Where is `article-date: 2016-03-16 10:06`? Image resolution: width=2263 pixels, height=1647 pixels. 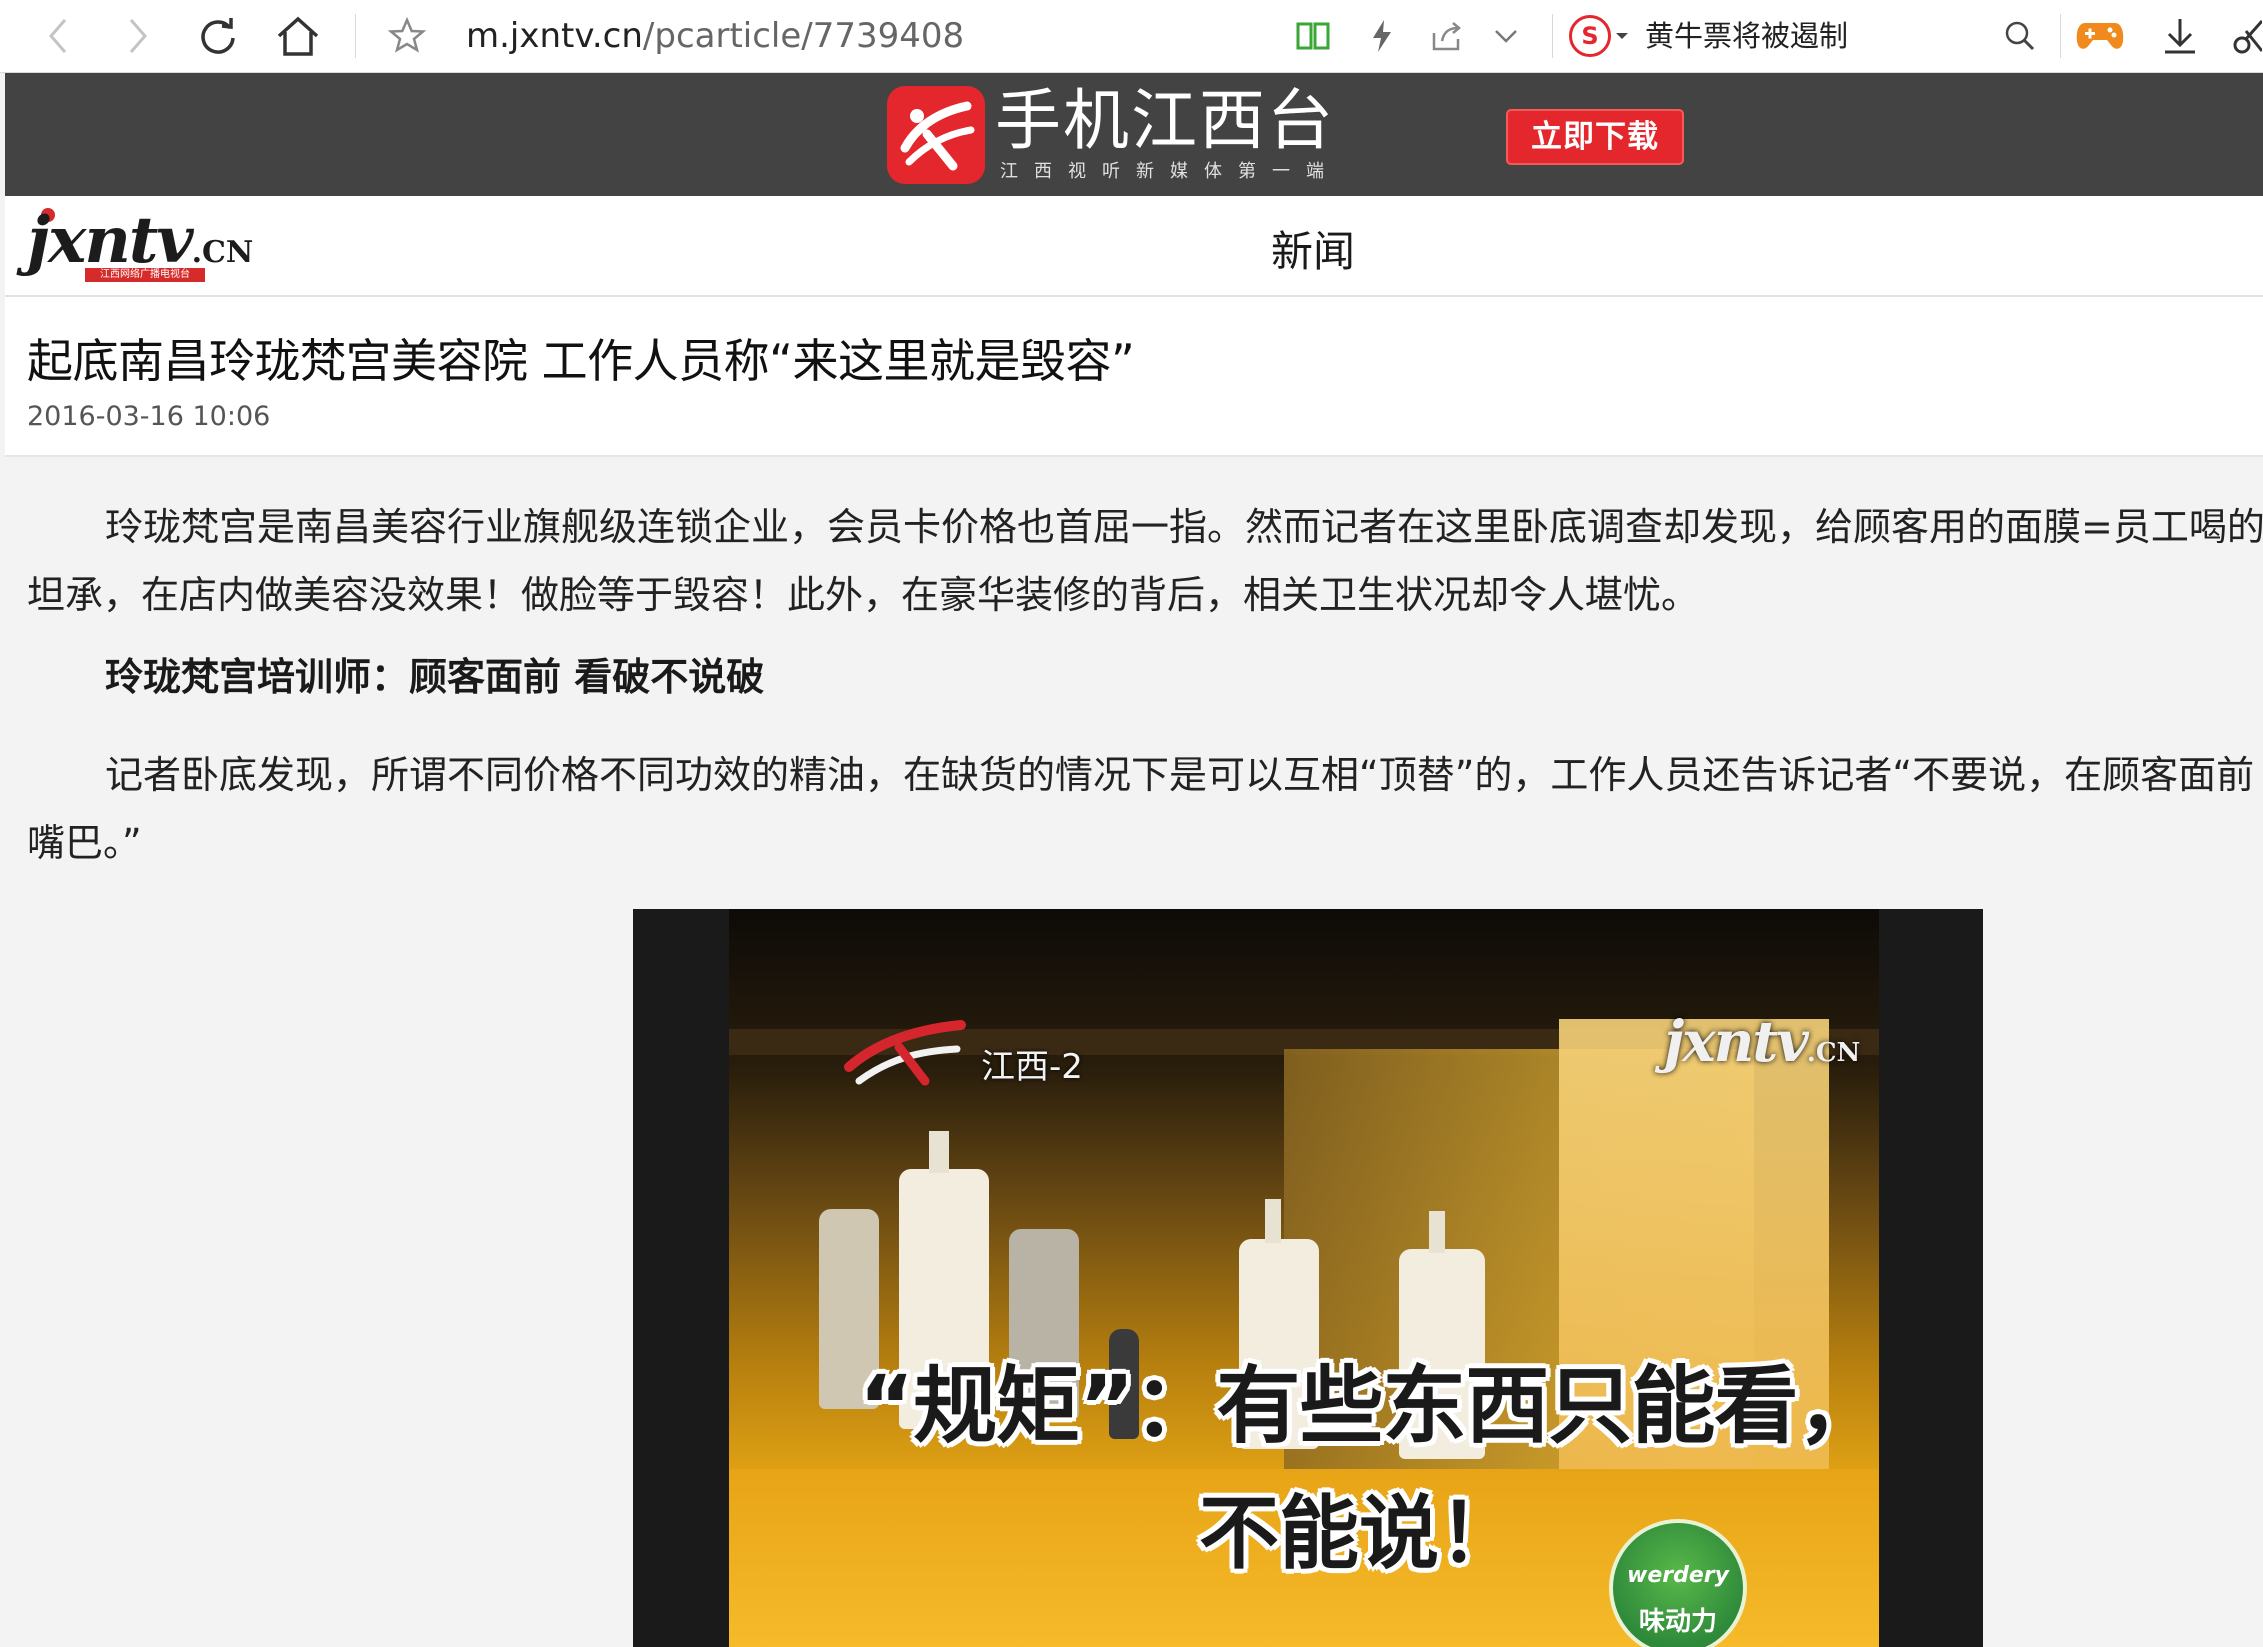 article-date: 2016-03-16 10:06 is located at coordinates (149, 416).